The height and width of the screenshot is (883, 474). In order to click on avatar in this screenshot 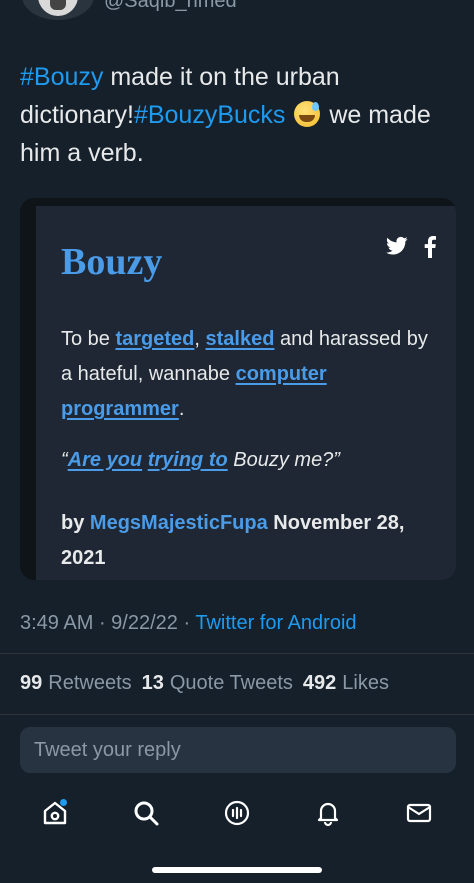, I will do `click(58, 10)`.